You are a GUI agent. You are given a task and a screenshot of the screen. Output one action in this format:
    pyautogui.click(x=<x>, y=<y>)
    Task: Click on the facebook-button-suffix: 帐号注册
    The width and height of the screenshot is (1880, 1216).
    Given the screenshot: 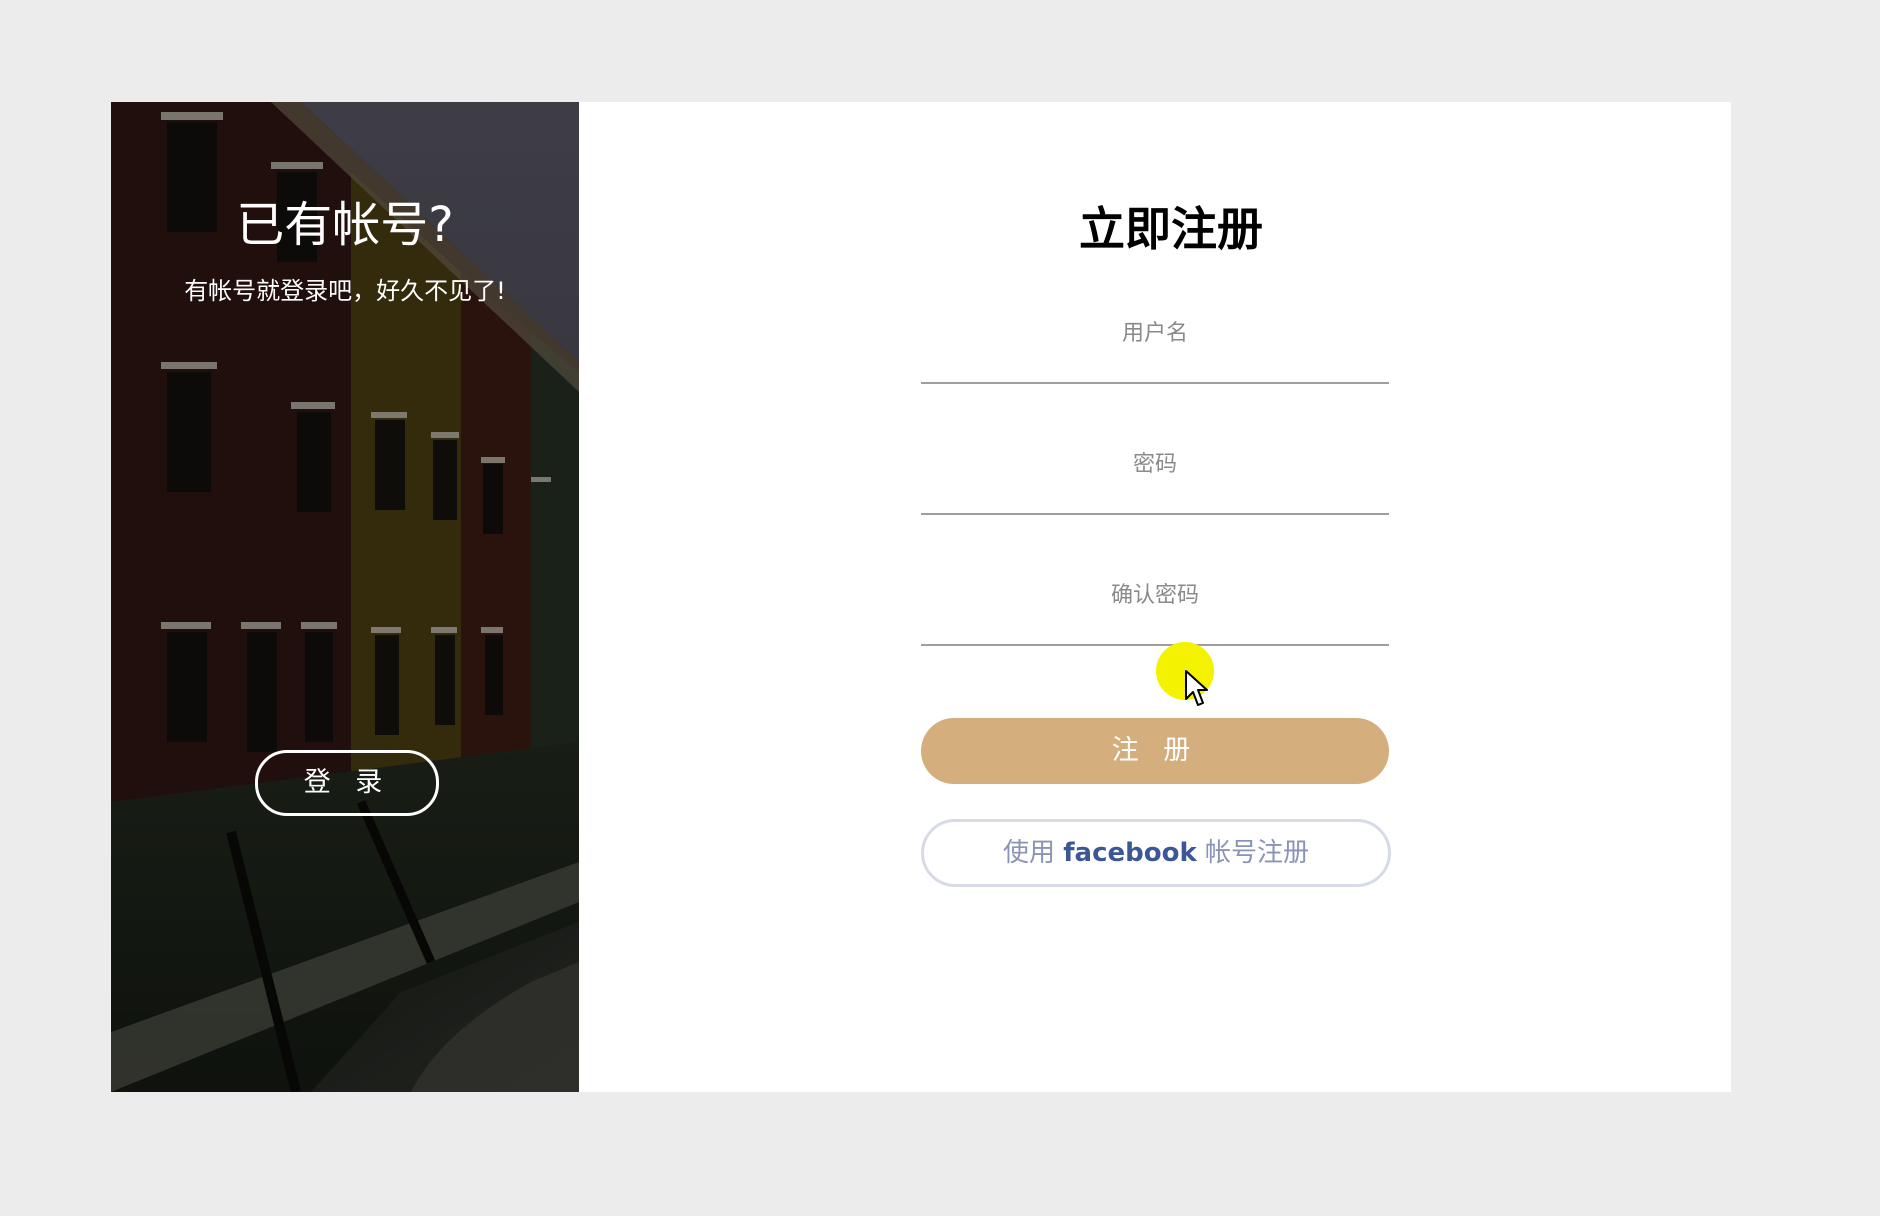 What is the action you would take?
    pyautogui.click(x=1253, y=853)
    